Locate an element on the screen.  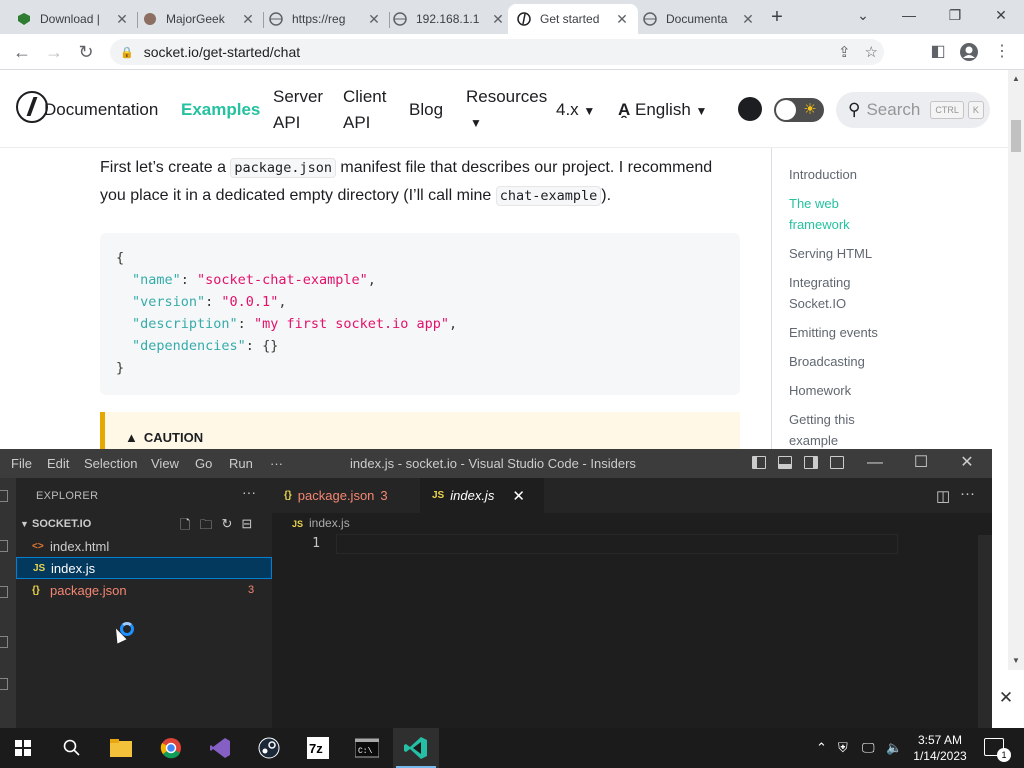
theme-toggle: ☀ is located at coordinates (799, 110).